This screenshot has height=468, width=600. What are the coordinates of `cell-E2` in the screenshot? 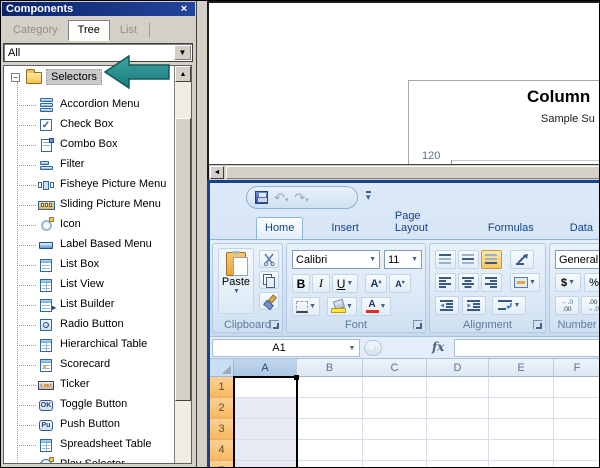 It's located at (521, 408).